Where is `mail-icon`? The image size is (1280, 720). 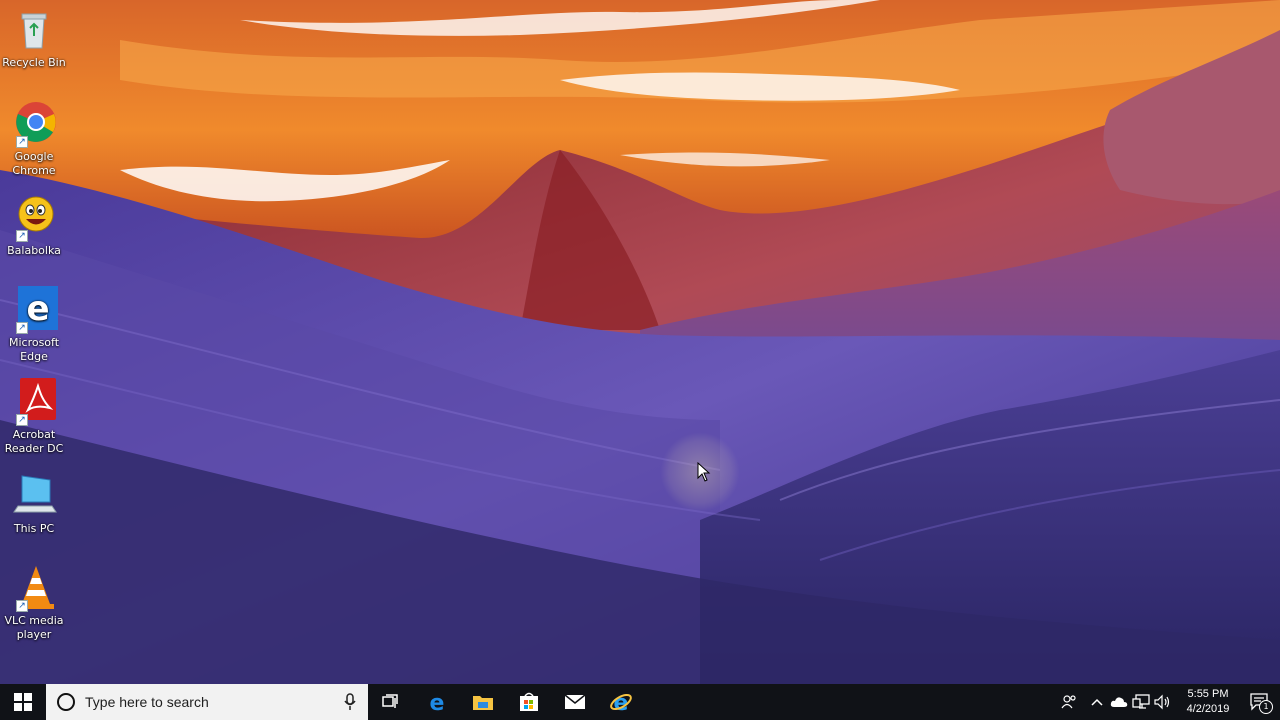
mail-icon is located at coordinates (575, 701).